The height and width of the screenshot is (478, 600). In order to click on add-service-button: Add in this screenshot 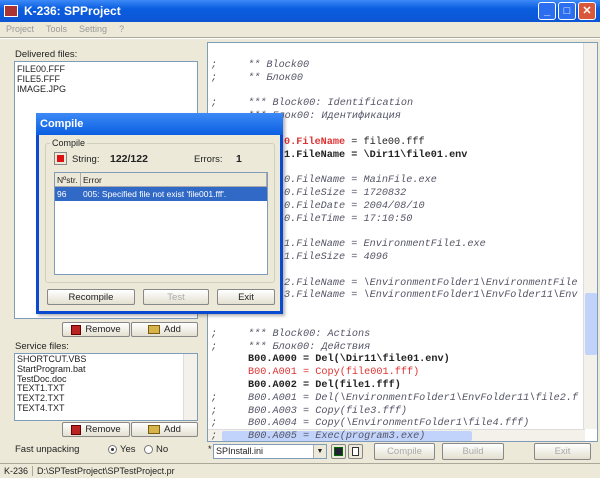, I will do `click(164, 429)`.